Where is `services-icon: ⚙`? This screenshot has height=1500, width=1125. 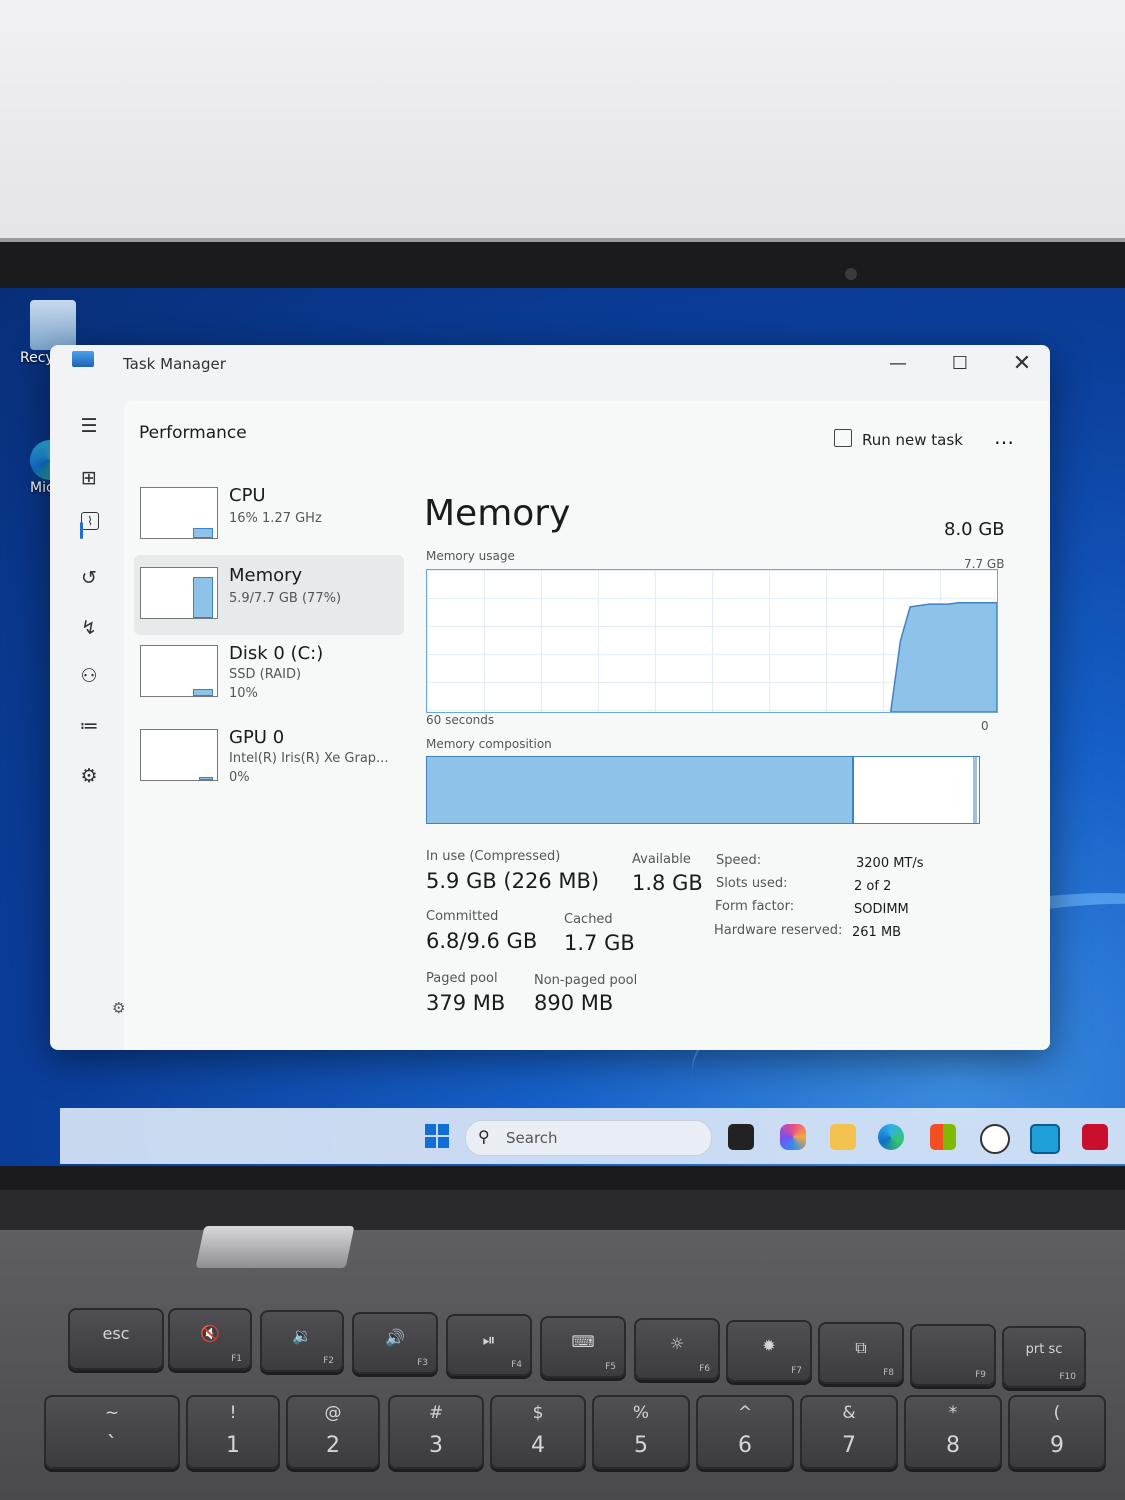 services-icon: ⚙ is located at coordinates (89, 776).